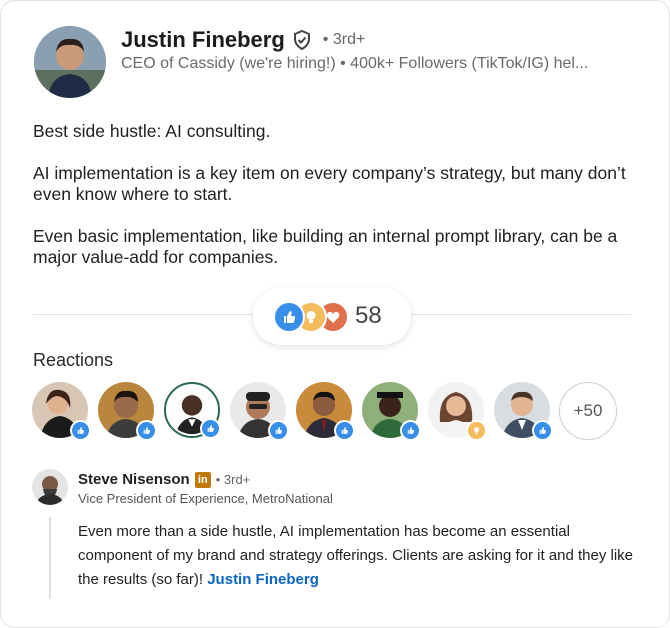 The width and height of the screenshot is (670, 628). I want to click on comment-thread-line, so click(50, 558).